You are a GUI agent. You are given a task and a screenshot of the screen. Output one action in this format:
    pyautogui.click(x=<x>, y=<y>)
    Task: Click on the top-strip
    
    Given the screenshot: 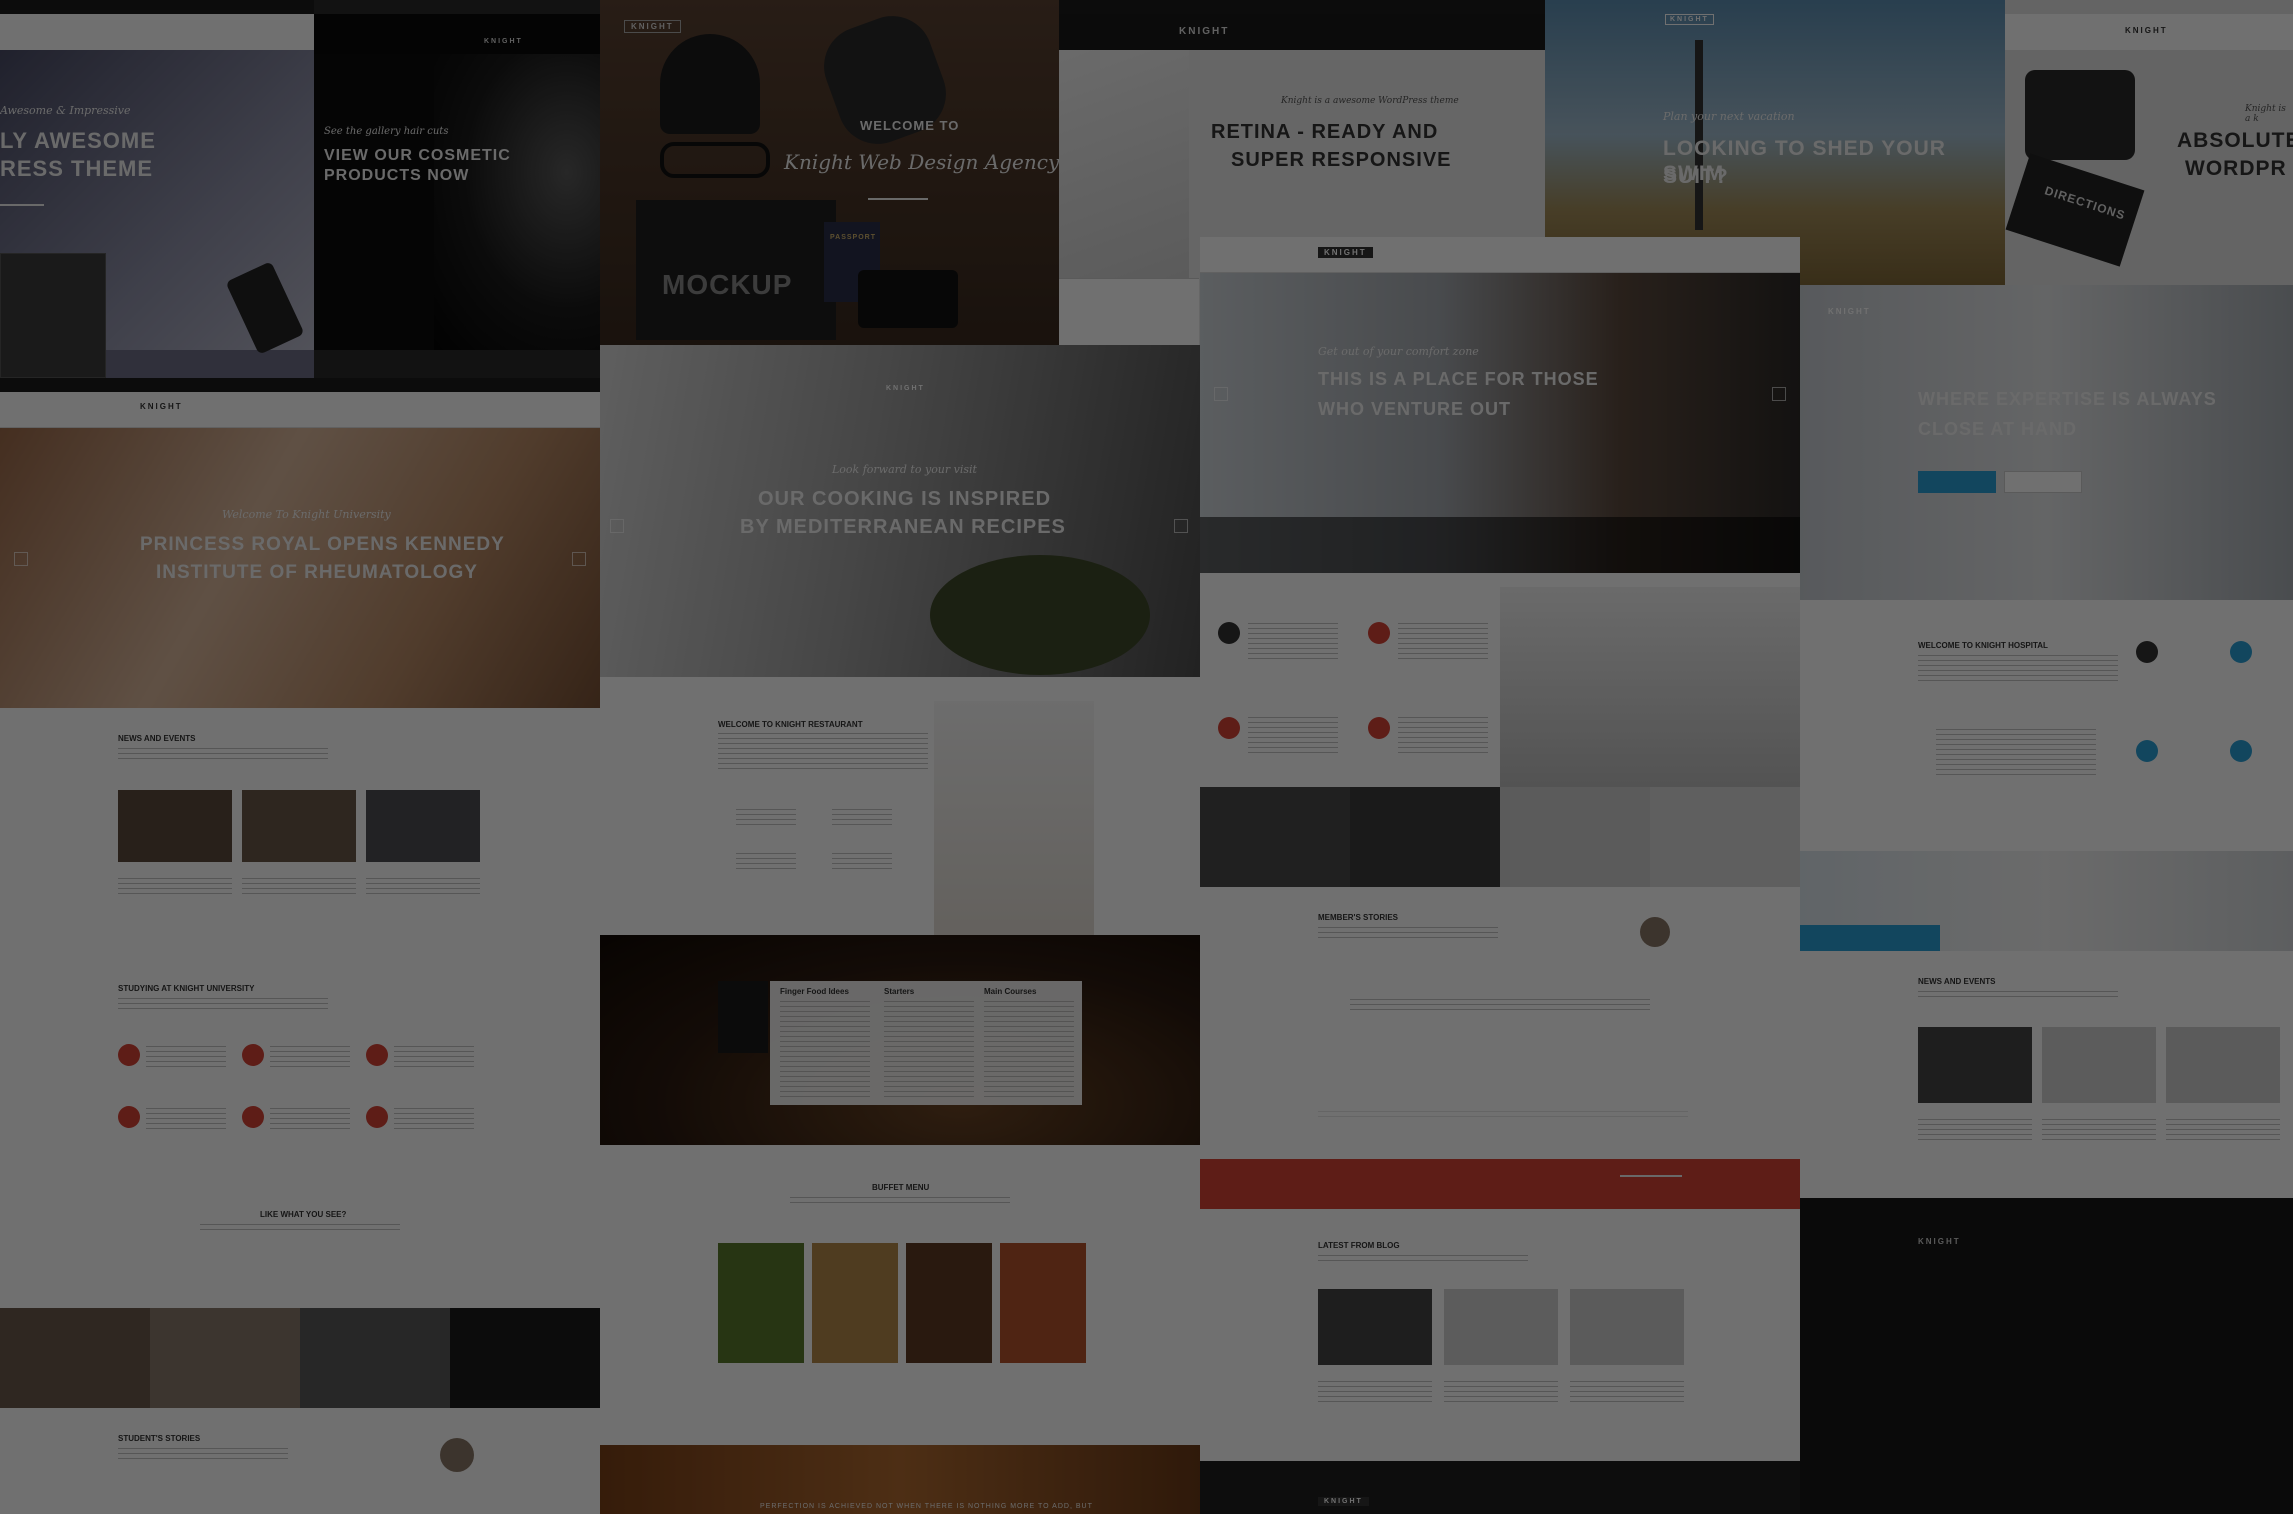 What is the action you would take?
    pyautogui.click(x=157, y=7)
    